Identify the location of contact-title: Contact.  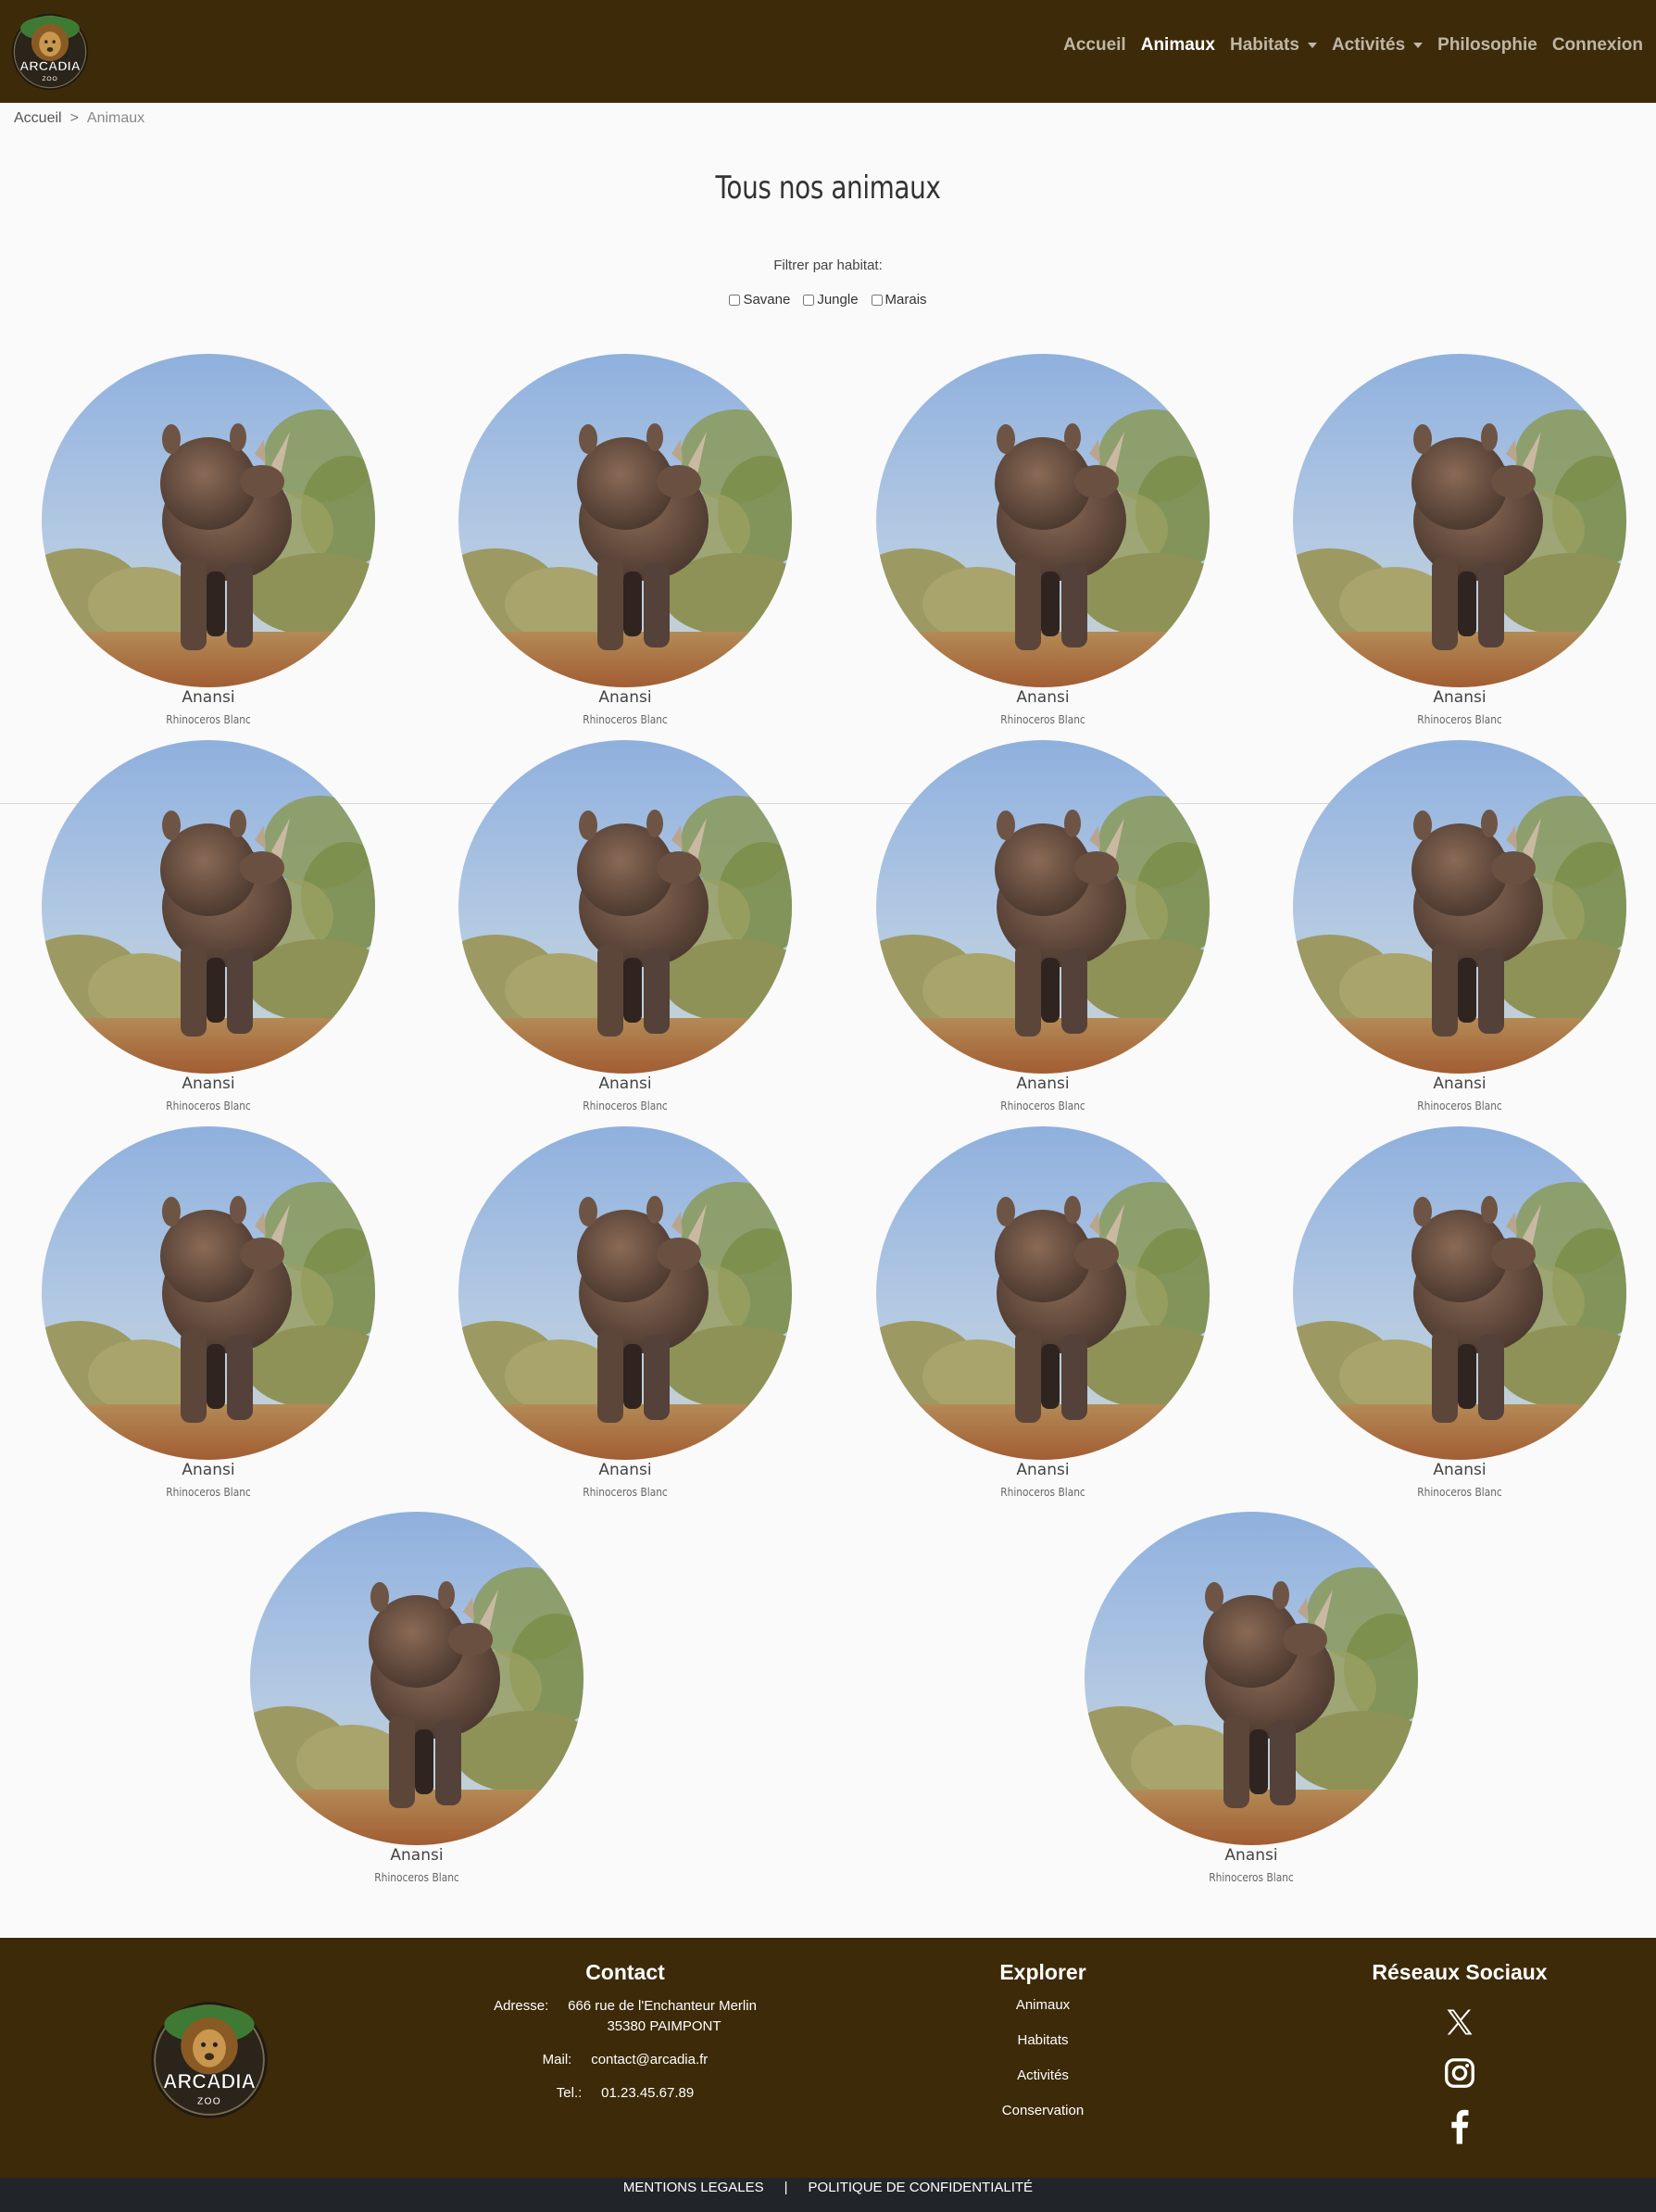
(625, 1972).